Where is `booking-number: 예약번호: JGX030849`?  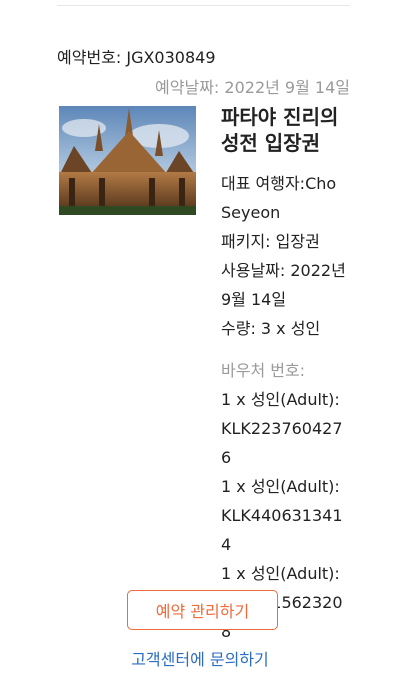 booking-number: 예약번호: JGX030849 is located at coordinates (136, 57).